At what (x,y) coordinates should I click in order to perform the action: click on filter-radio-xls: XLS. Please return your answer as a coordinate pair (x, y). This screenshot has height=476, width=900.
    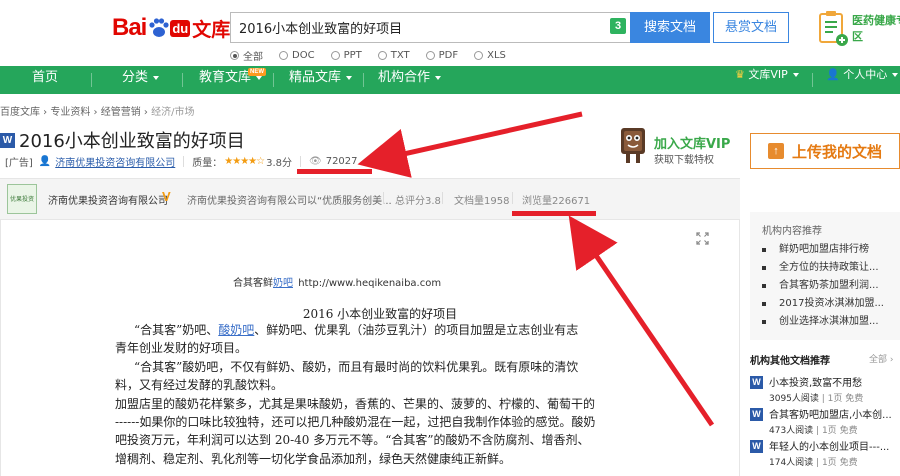
    Looking at the image, I should click on (490, 55).